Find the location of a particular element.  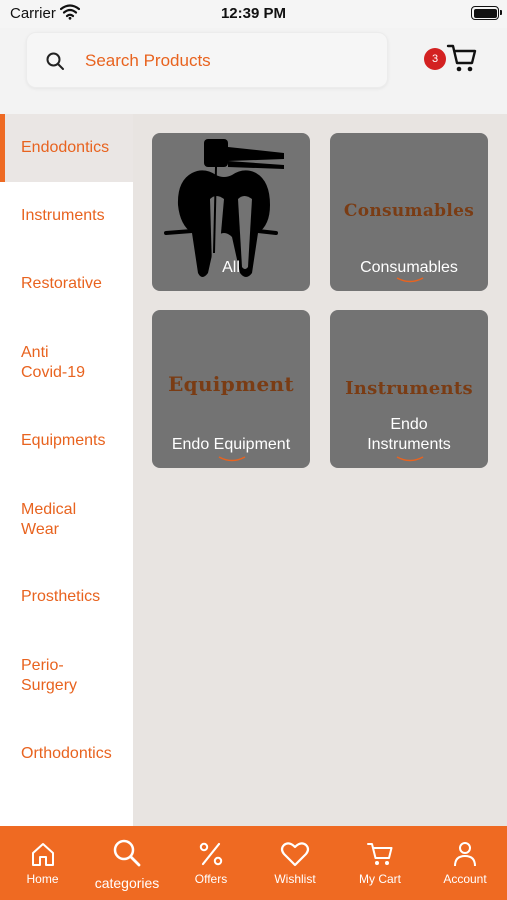

sidebar-item-anti-covid-19: Anti Covid-19 is located at coordinates (66, 366).